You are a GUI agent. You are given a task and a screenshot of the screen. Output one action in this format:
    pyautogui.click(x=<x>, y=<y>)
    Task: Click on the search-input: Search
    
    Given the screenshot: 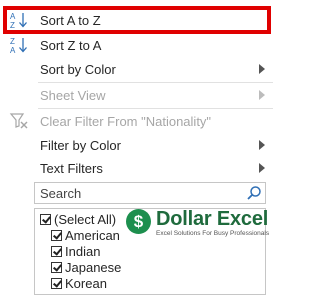 What is the action you would take?
    pyautogui.click(x=150, y=193)
    